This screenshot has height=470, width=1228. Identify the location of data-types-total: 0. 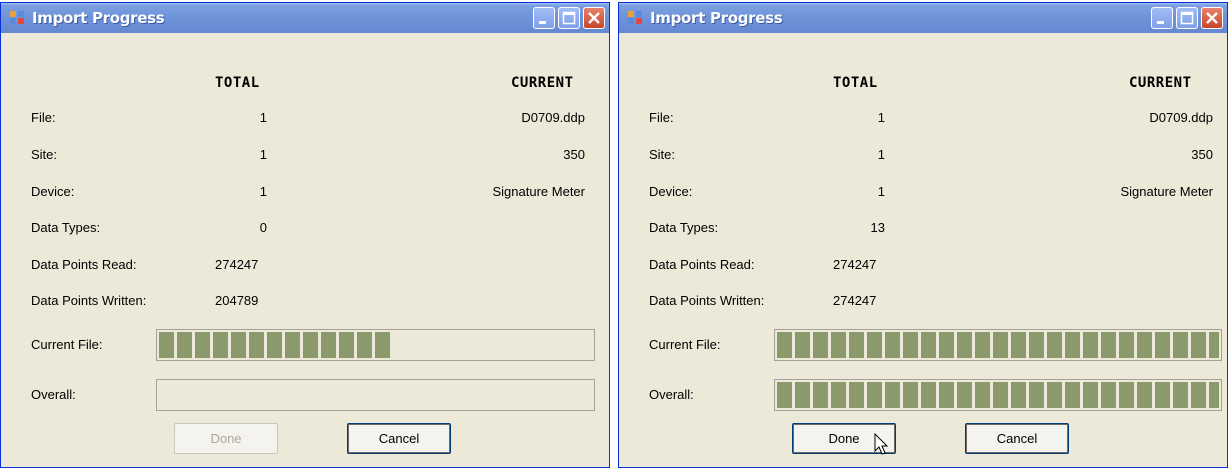
(263, 227).